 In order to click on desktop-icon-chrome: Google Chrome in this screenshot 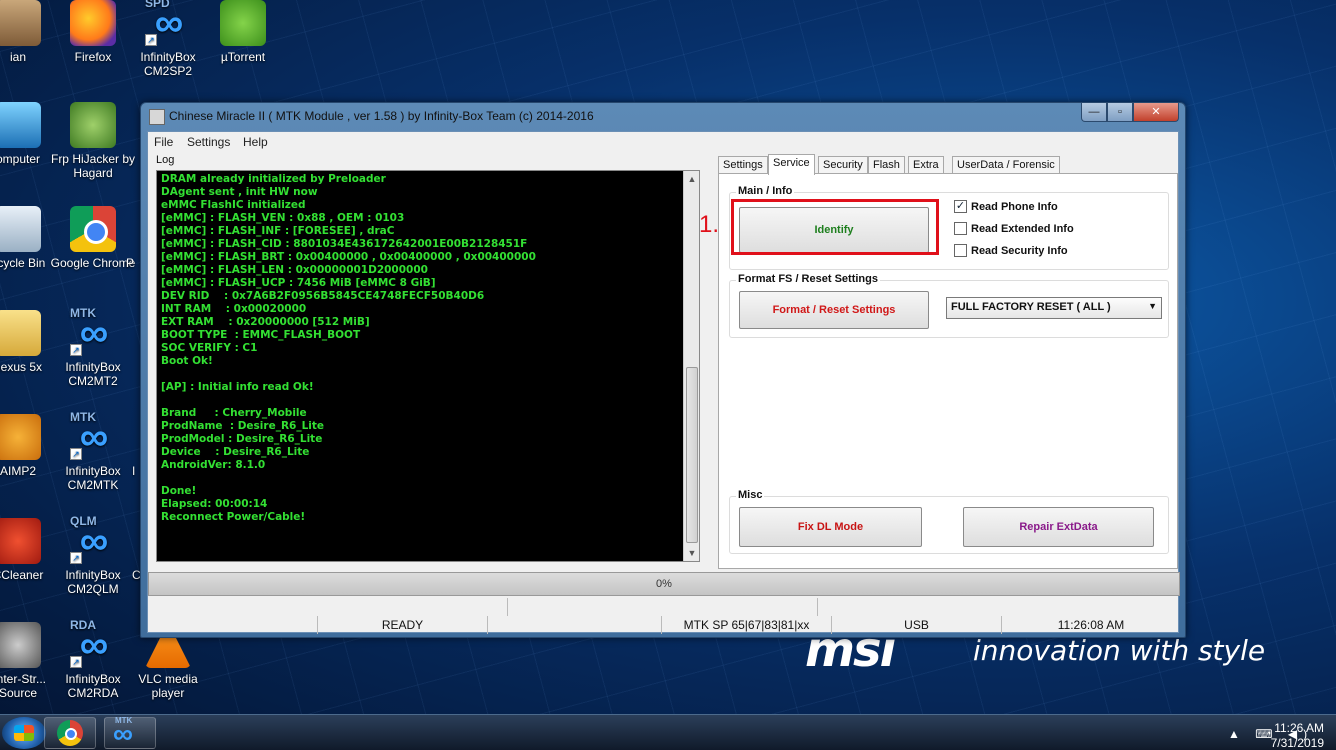, I will do `click(93, 256)`.